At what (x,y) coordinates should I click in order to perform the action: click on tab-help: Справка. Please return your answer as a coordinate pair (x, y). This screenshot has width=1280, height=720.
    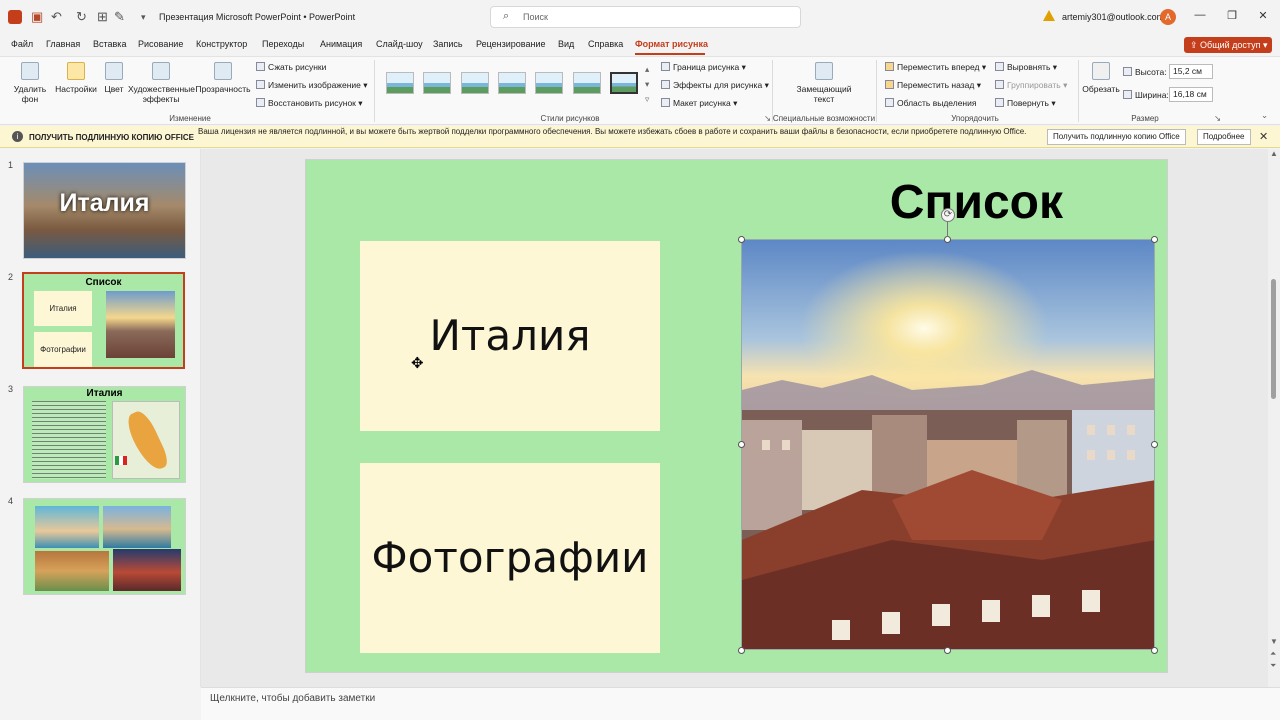
    Looking at the image, I should click on (605, 44).